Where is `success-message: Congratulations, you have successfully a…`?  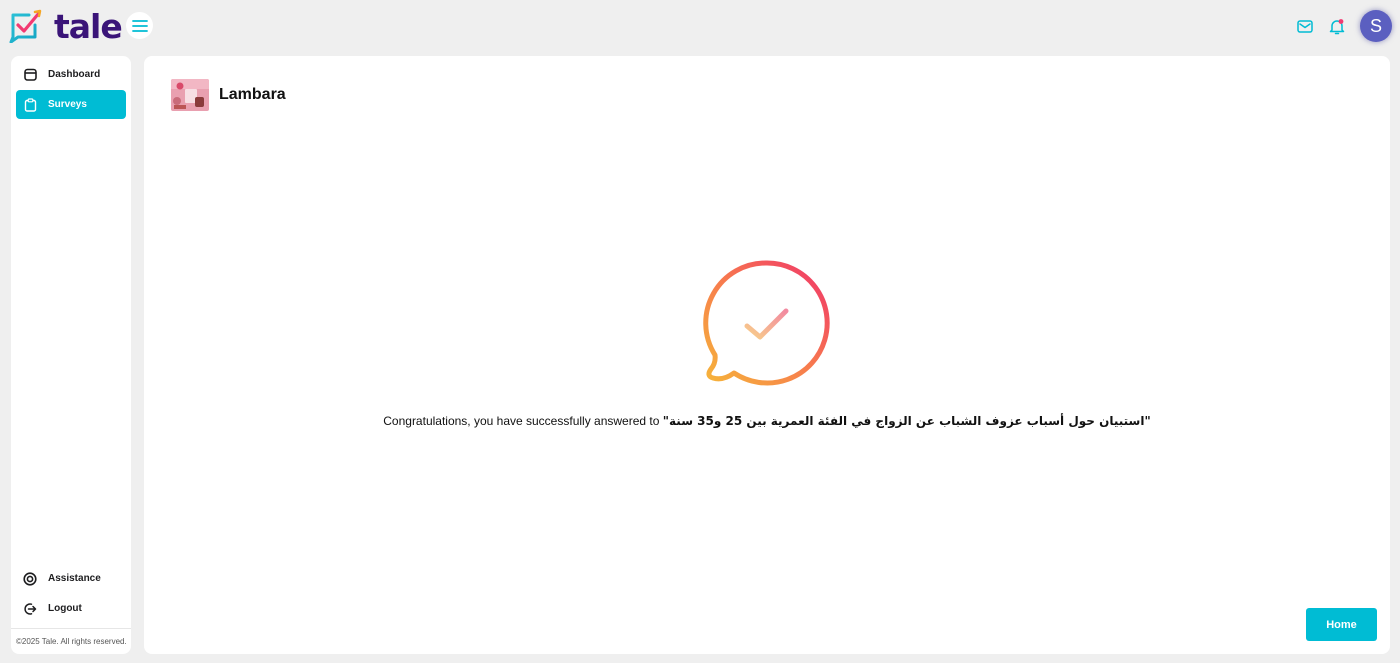
success-message: Congratulations, you have successfully a… is located at coordinates (767, 421).